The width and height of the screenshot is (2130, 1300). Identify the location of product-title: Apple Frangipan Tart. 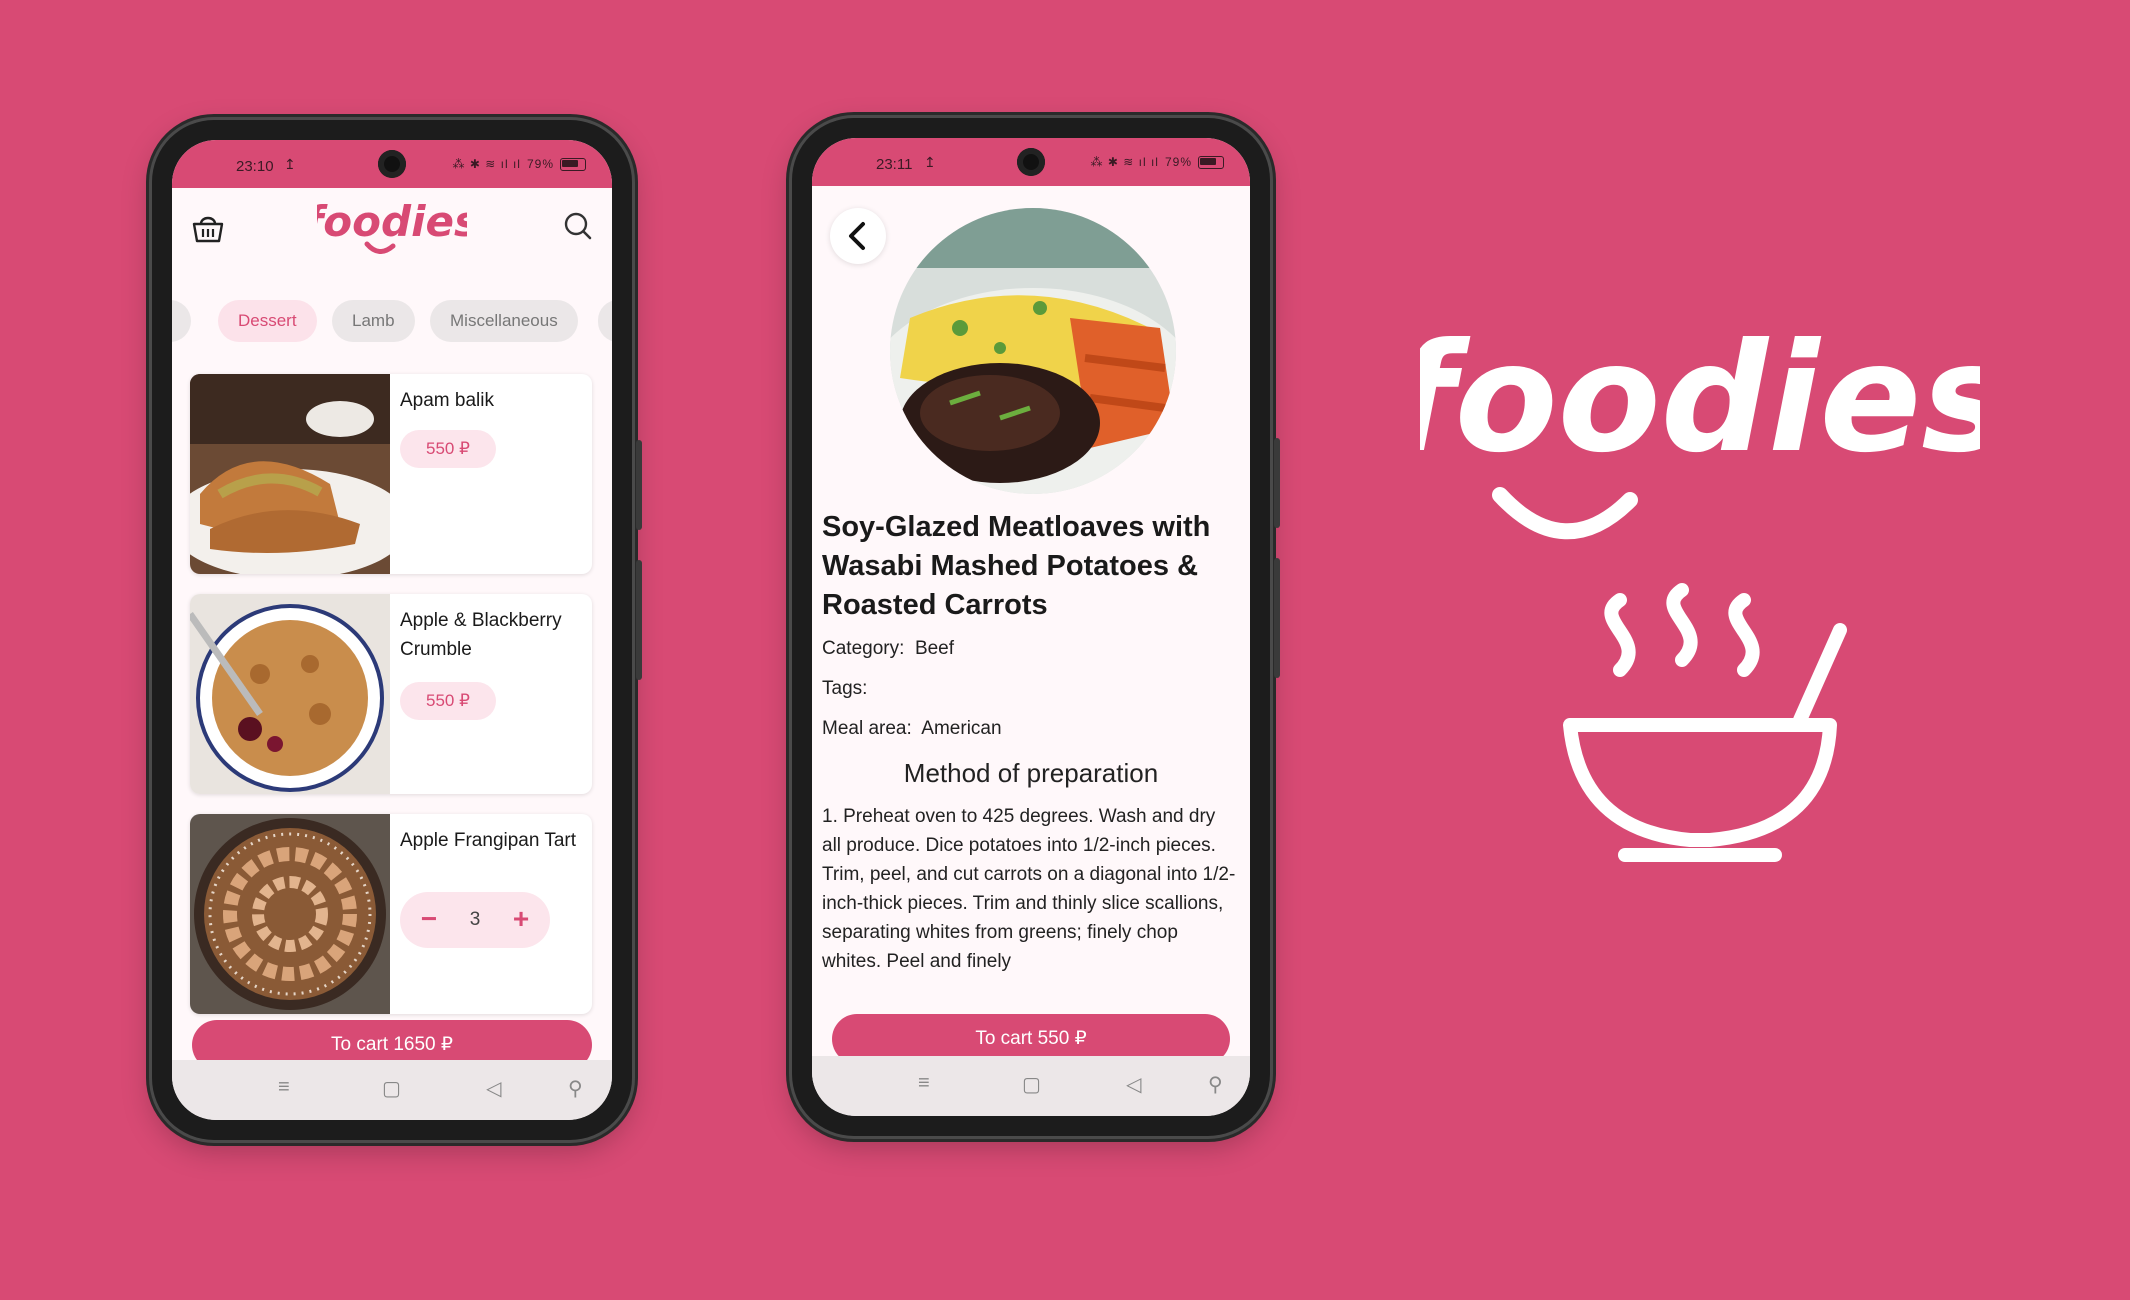
(488, 840).